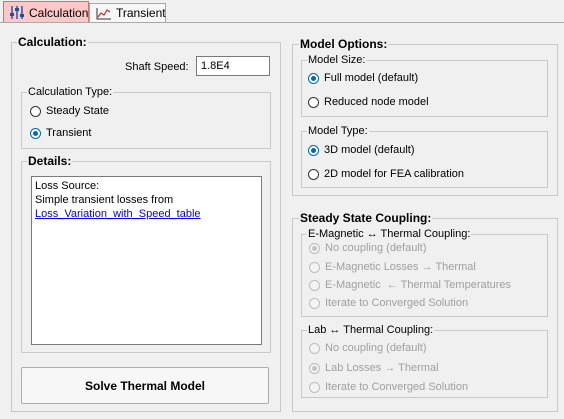  Describe the element at coordinates (282, 22) in the screenshot. I see `tab-divider` at that location.